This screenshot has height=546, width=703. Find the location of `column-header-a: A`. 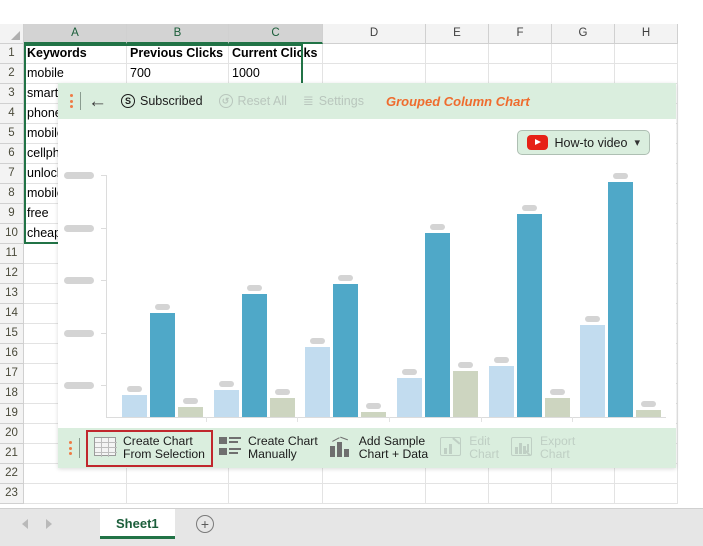

column-header-a: A is located at coordinates (75, 34).